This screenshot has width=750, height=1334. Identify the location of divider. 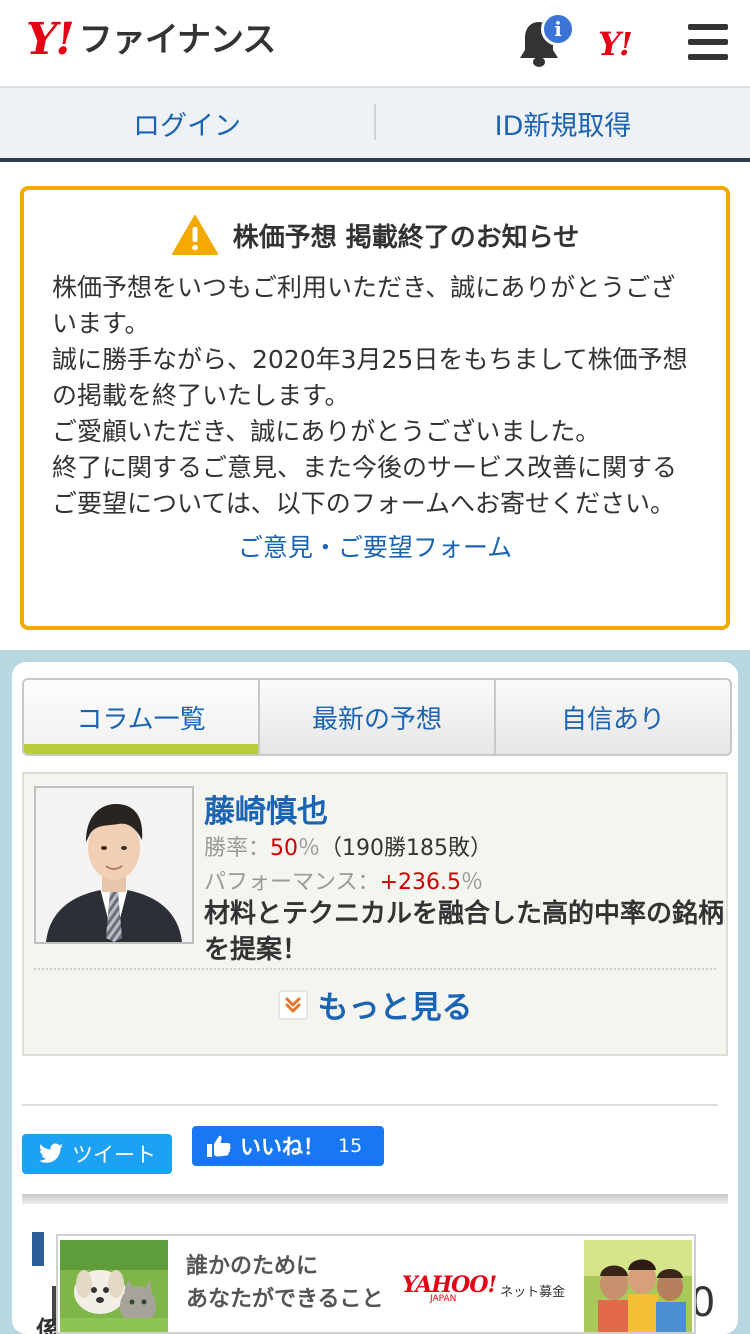
(370, 1105).